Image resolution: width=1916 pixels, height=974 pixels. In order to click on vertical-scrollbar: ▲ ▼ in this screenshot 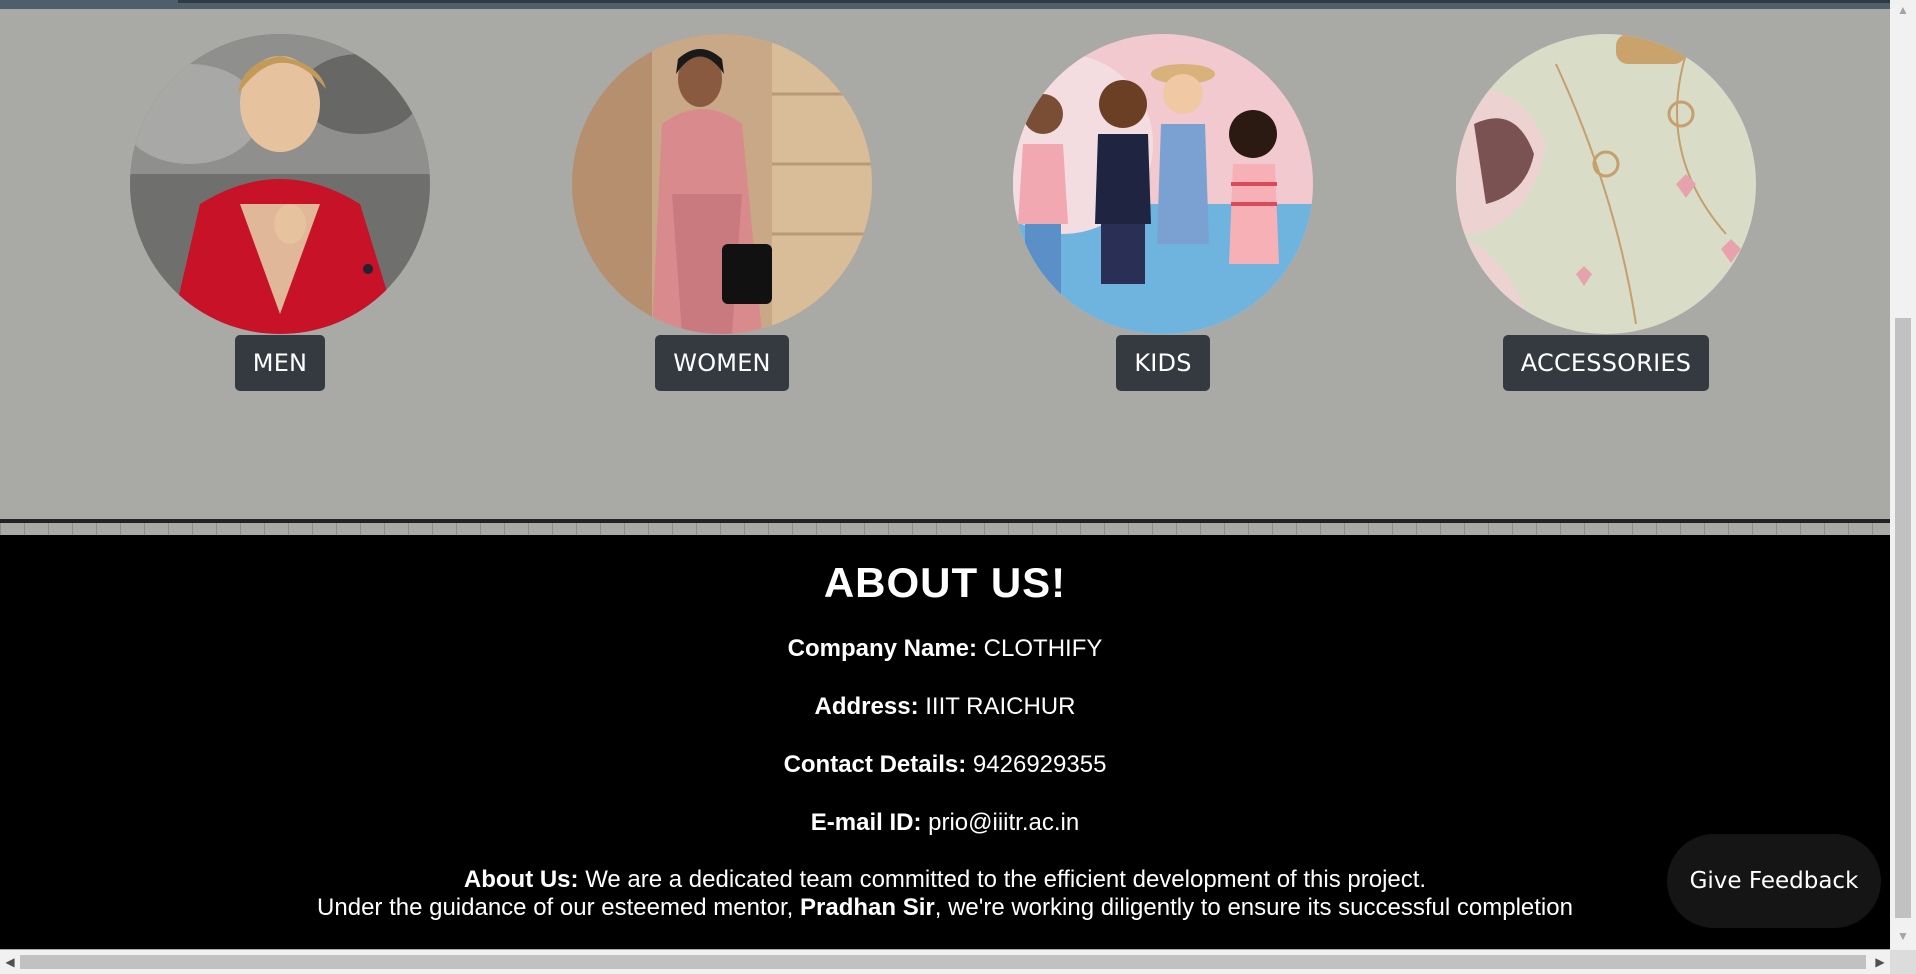, I will do `click(1903, 475)`.